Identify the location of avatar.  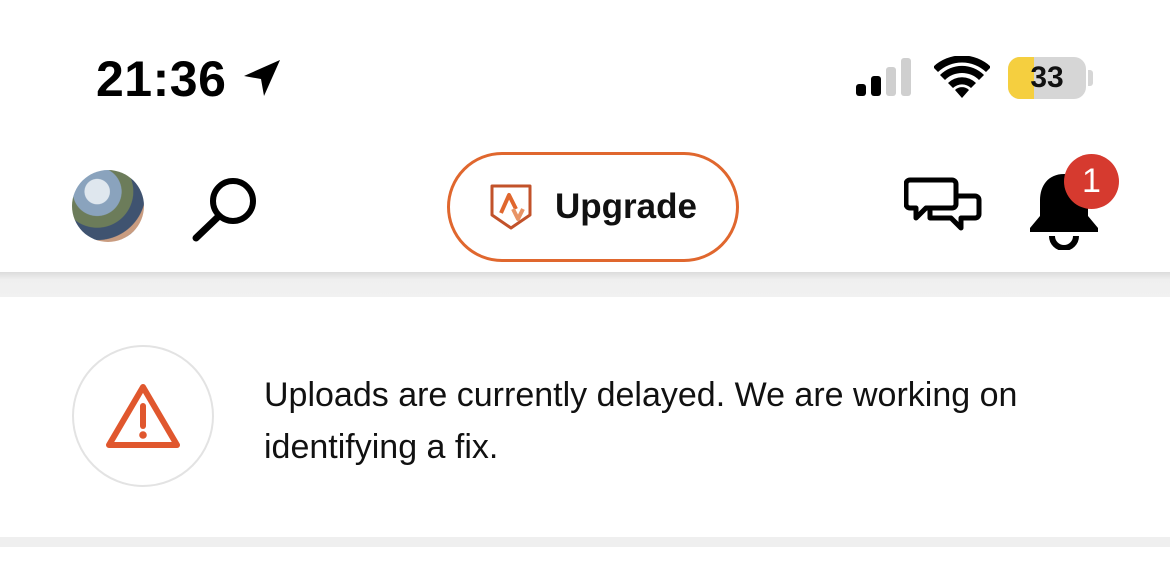
(108, 206).